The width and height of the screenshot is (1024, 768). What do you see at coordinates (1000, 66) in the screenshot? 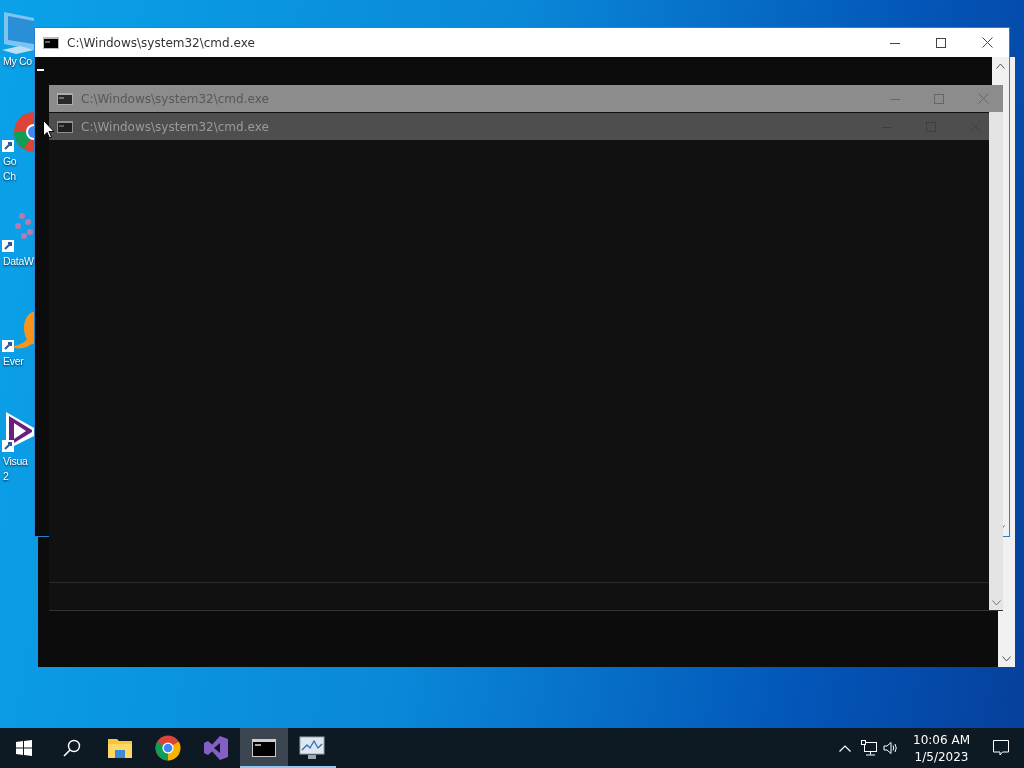
I see `scroll-up-icon` at bounding box center [1000, 66].